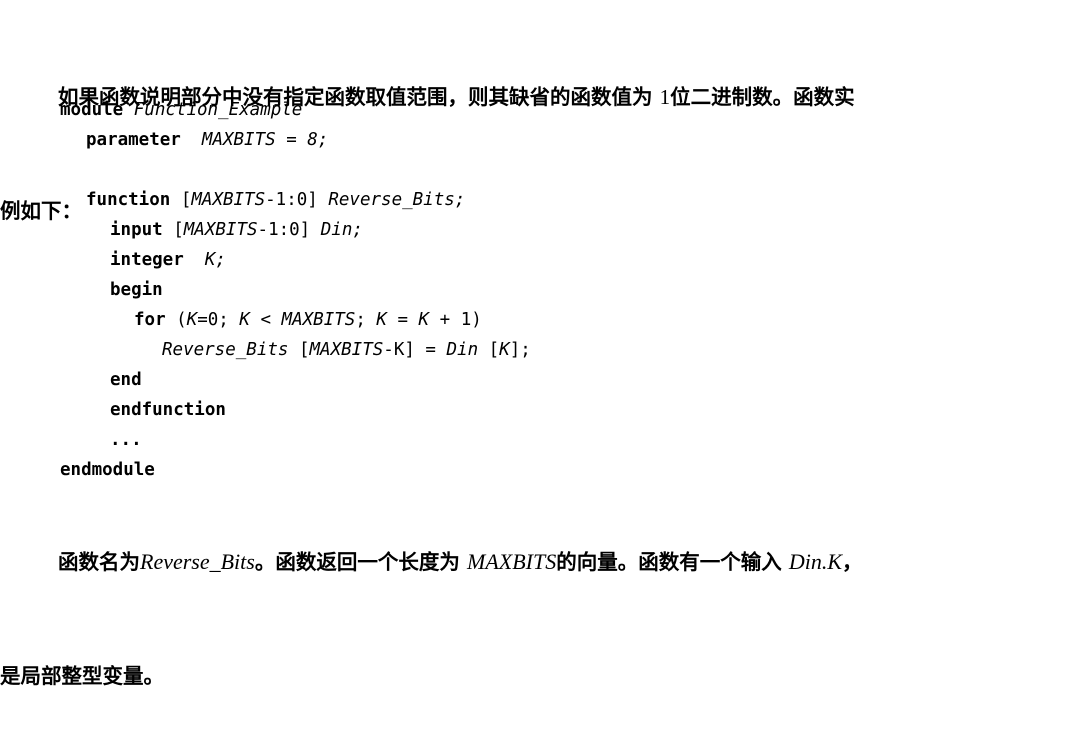 The height and width of the screenshot is (733, 1074). Describe the element at coordinates (537, 320) in the screenshot. I see `line-for: for (K=0; K < MAXBITS; K = K + 1)` at that location.